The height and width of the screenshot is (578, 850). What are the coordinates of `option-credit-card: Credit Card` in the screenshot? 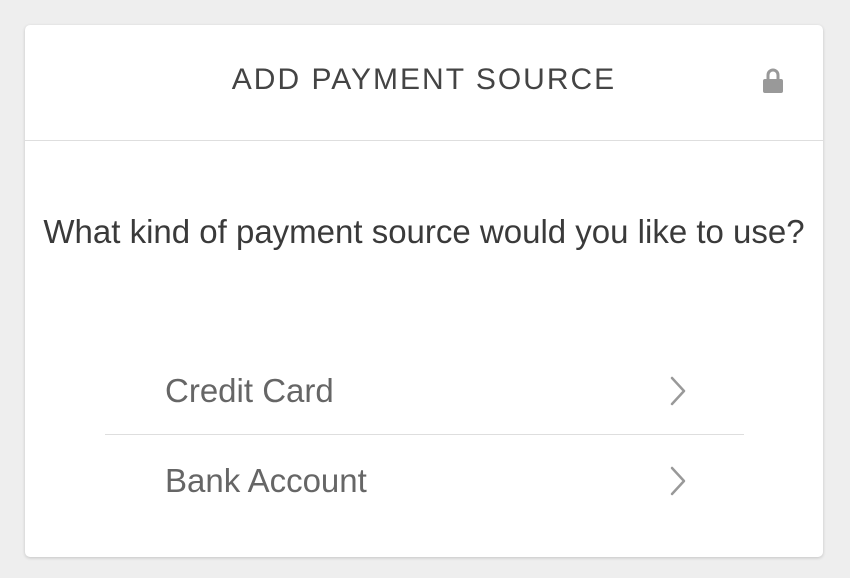 It's located at (424, 391).